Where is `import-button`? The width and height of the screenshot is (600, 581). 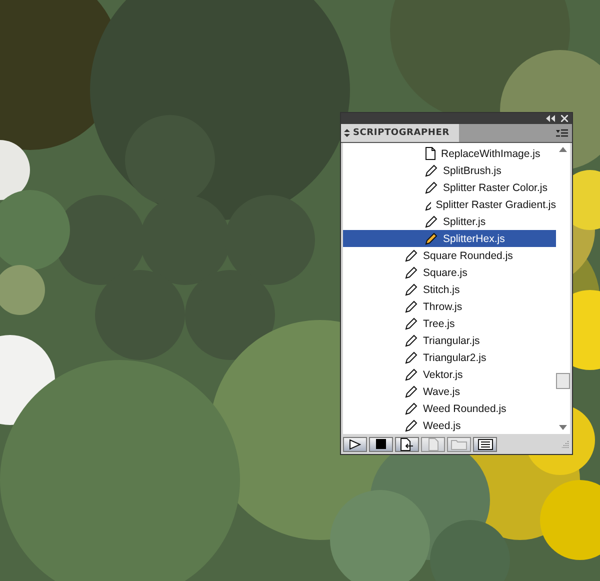
import-button is located at coordinates (407, 444).